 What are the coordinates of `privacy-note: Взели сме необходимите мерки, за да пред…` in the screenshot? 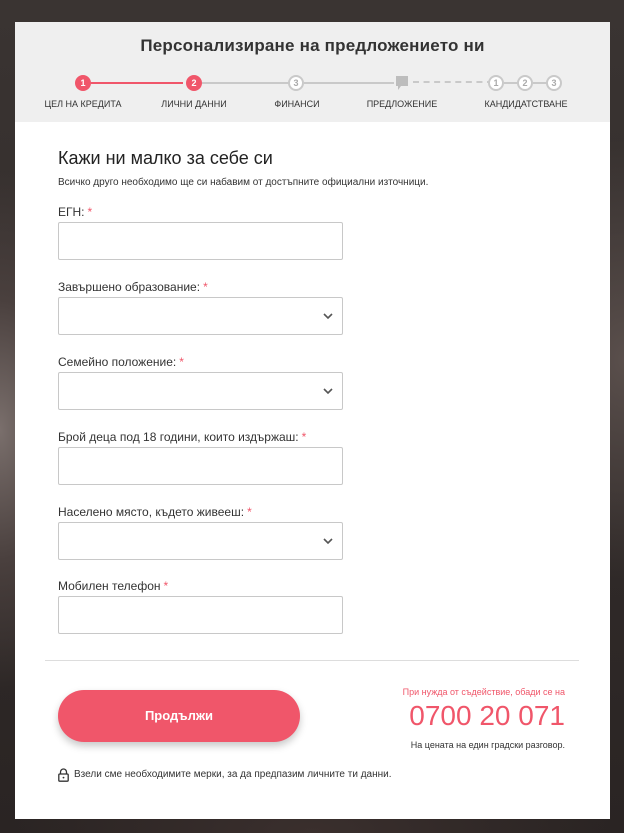 It's located at (233, 774).